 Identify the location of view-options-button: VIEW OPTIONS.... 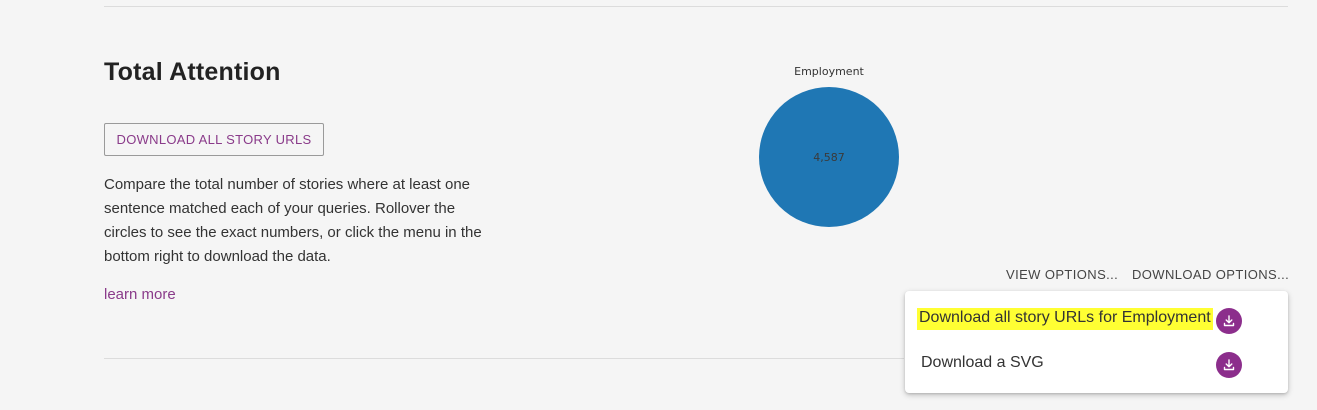
(1062, 274).